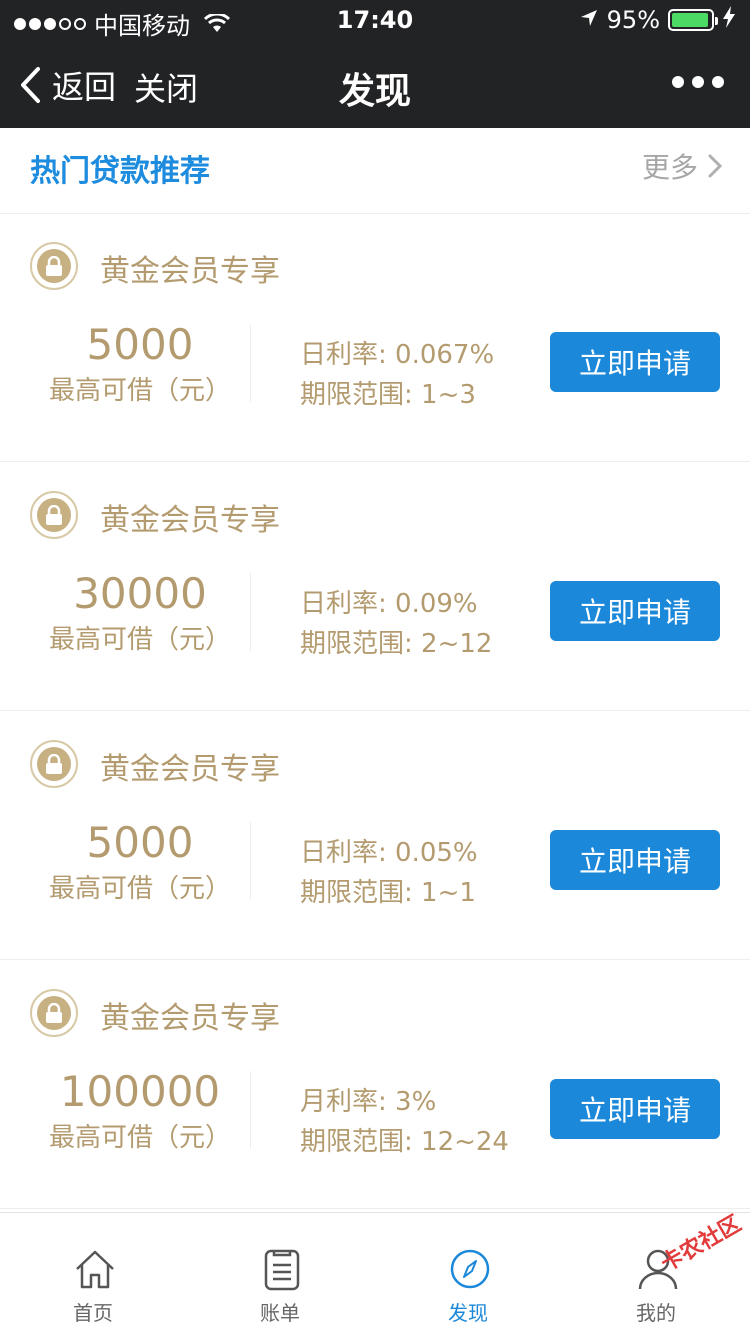 The width and height of the screenshot is (750, 1334). I want to click on tab-label: 账单, so click(280, 1313).